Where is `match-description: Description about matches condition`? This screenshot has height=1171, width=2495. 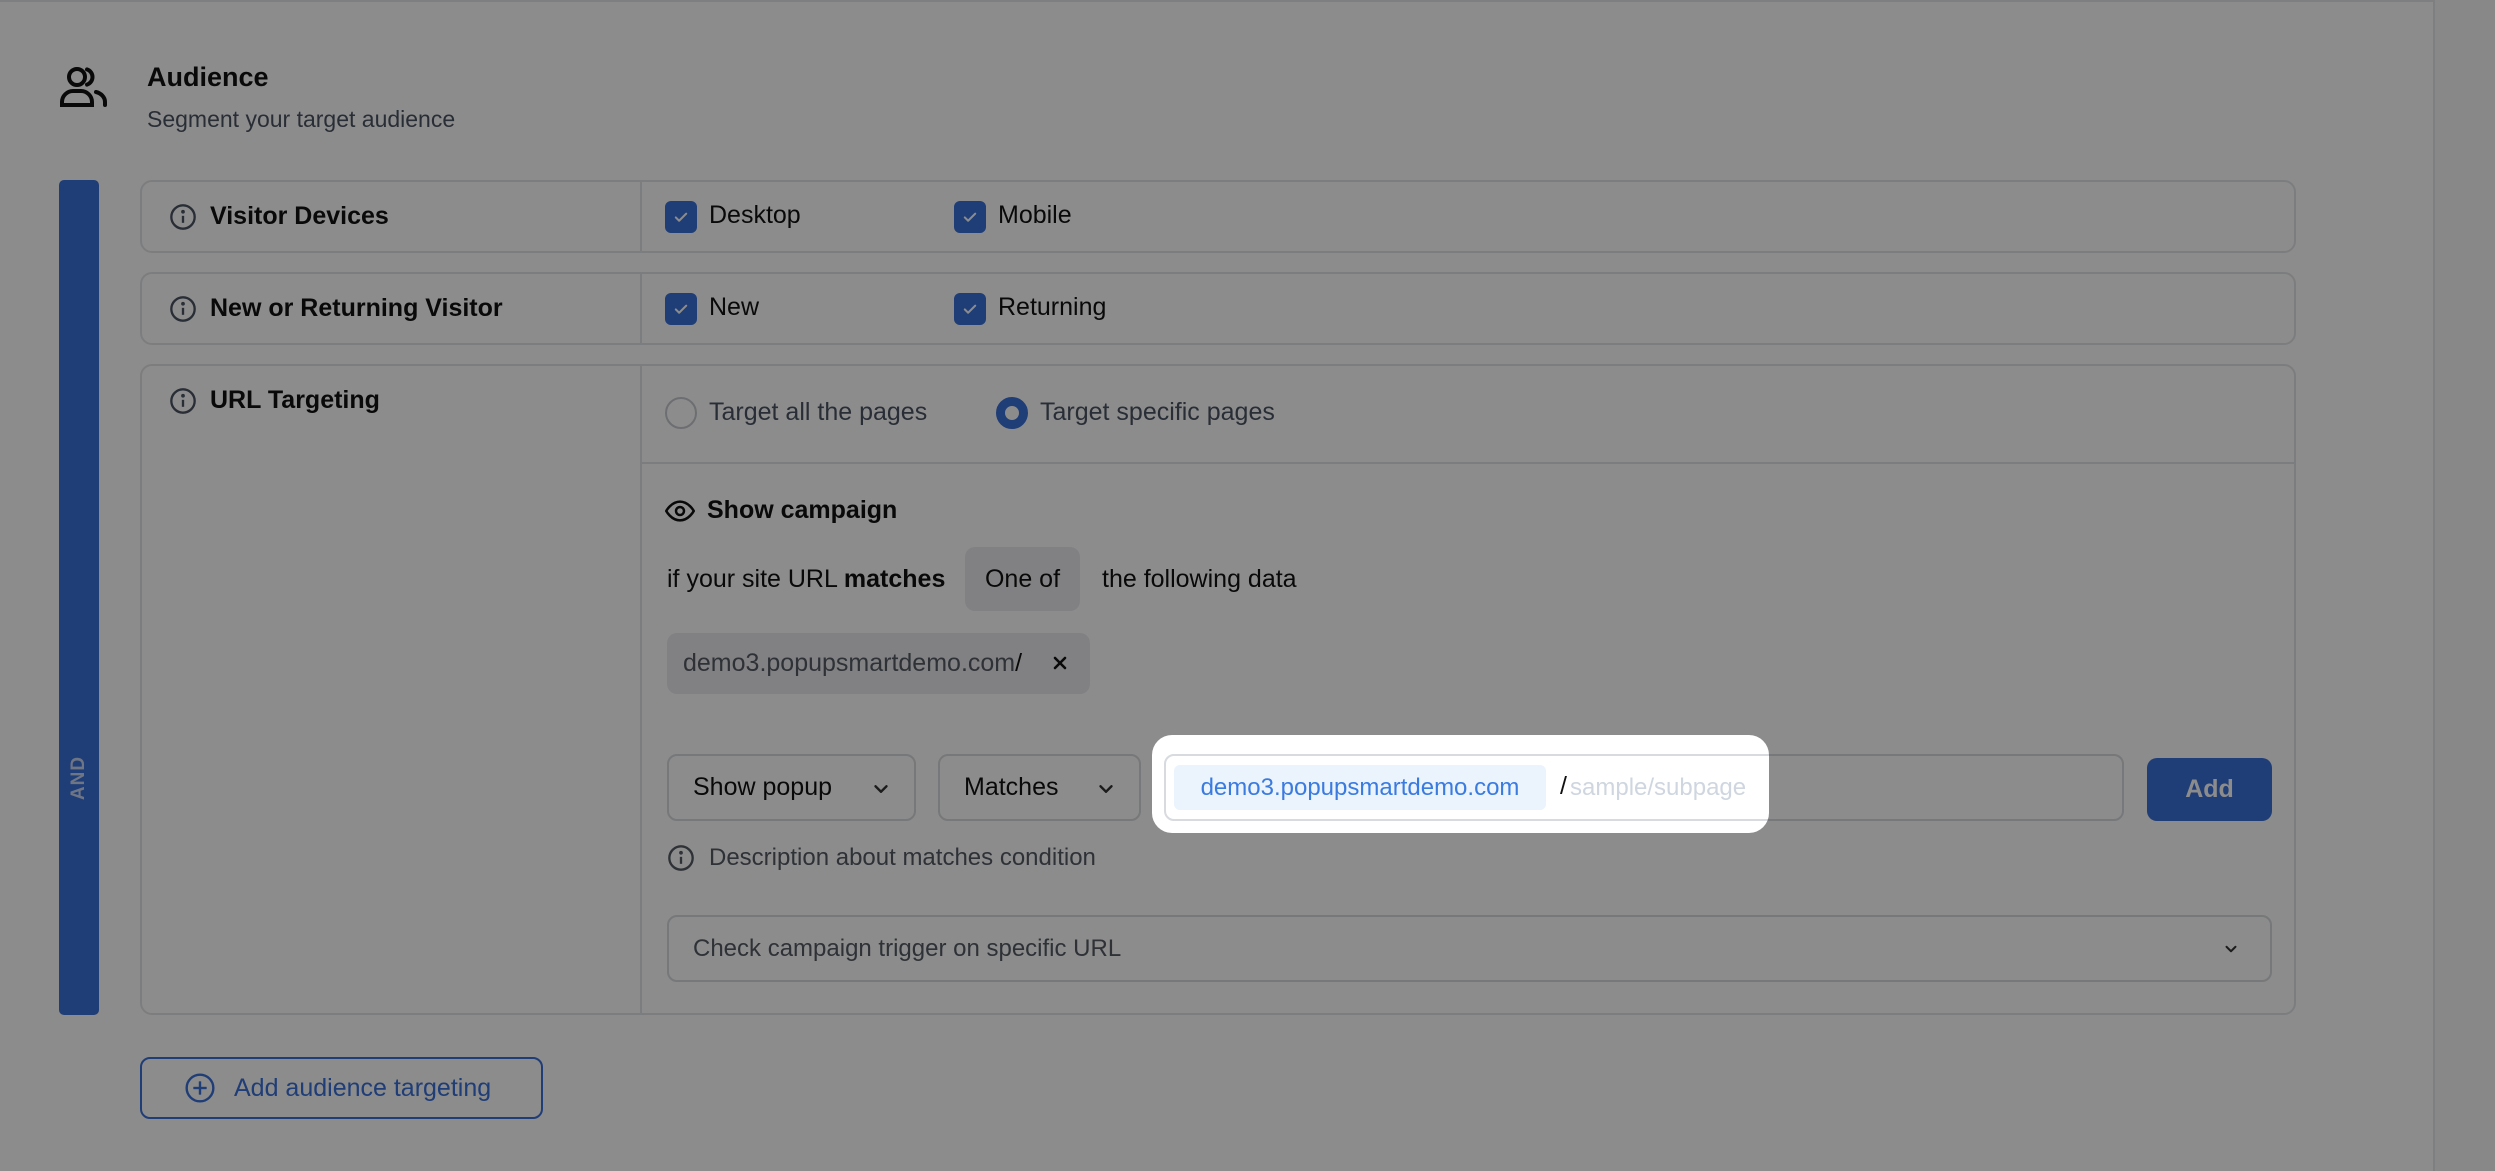
match-description: Description about matches condition is located at coordinates (881, 858).